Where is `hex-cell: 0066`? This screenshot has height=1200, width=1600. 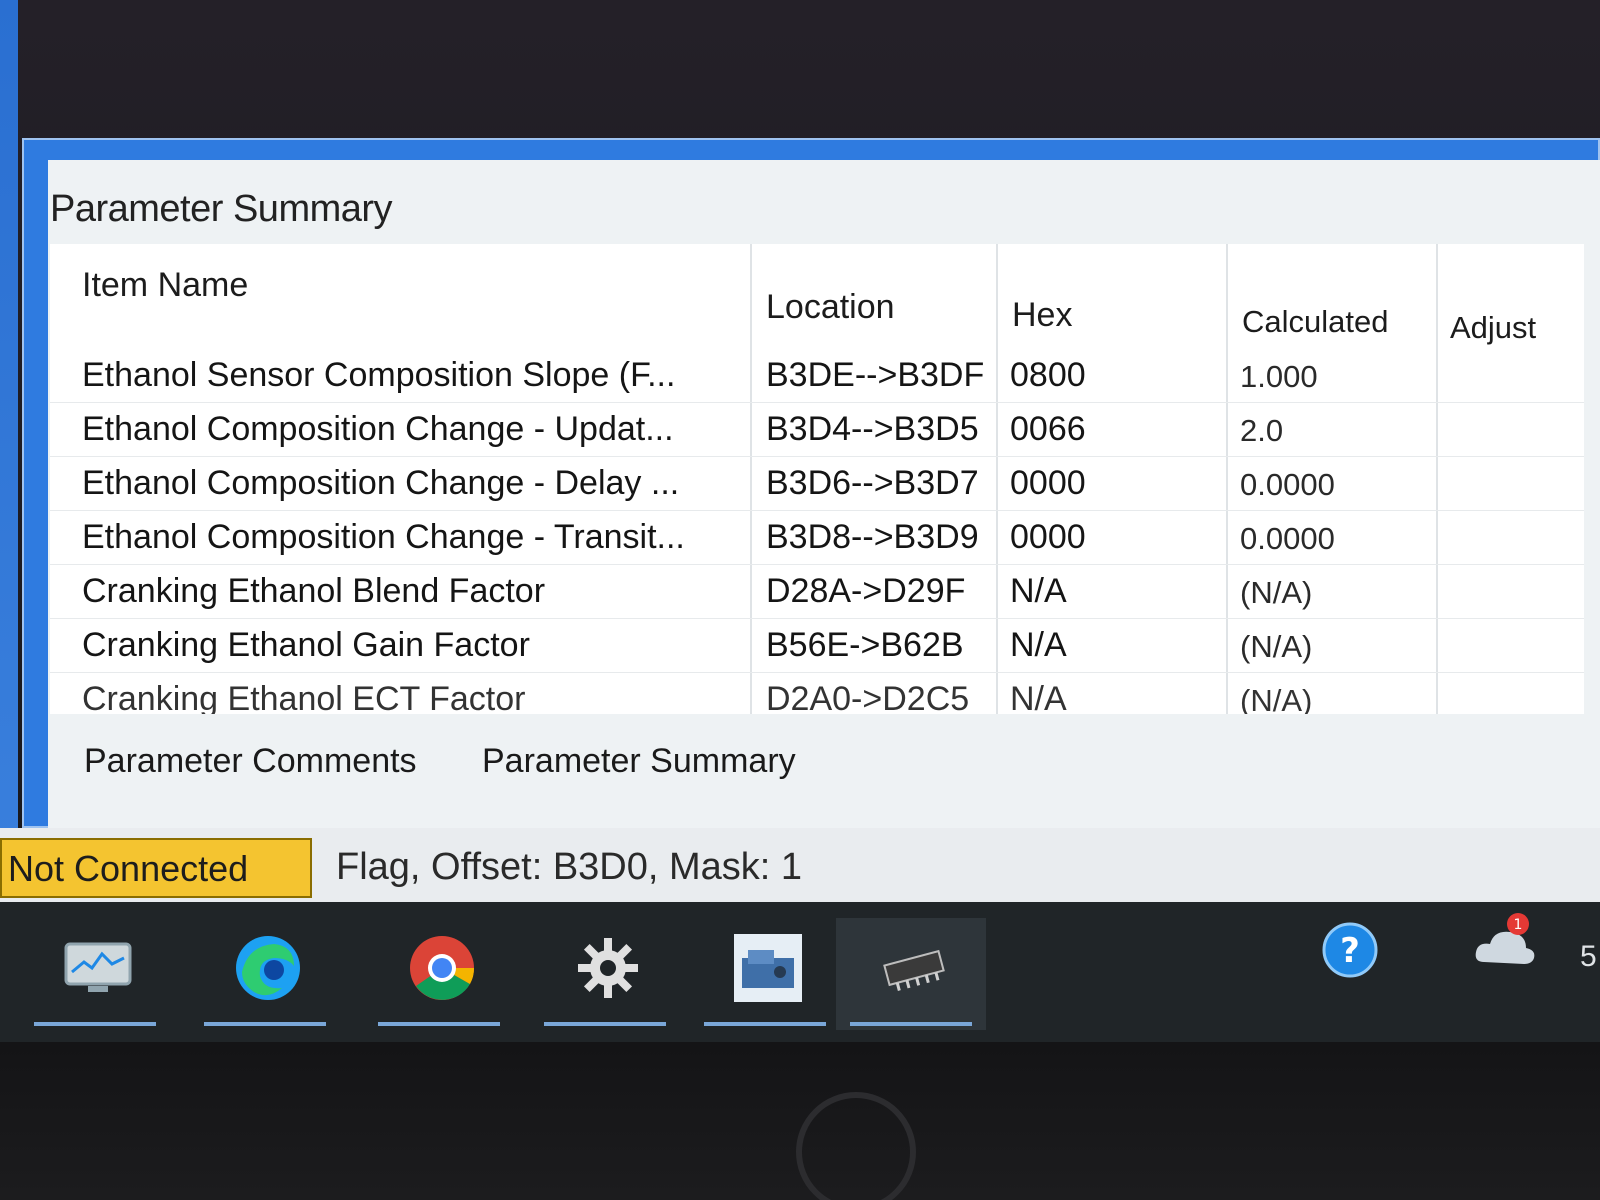 hex-cell: 0066 is located at coordinates (1048, 429).